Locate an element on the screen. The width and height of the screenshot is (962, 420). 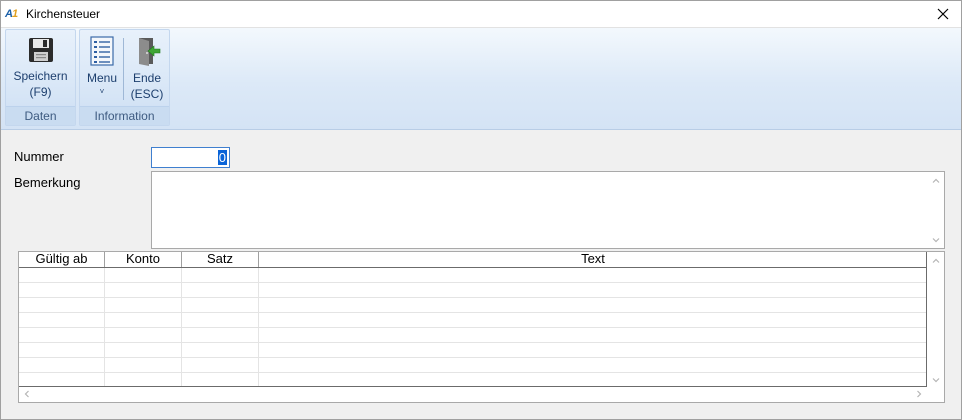
menu-button: Menu ˅ is located at coordinates (102, 64).